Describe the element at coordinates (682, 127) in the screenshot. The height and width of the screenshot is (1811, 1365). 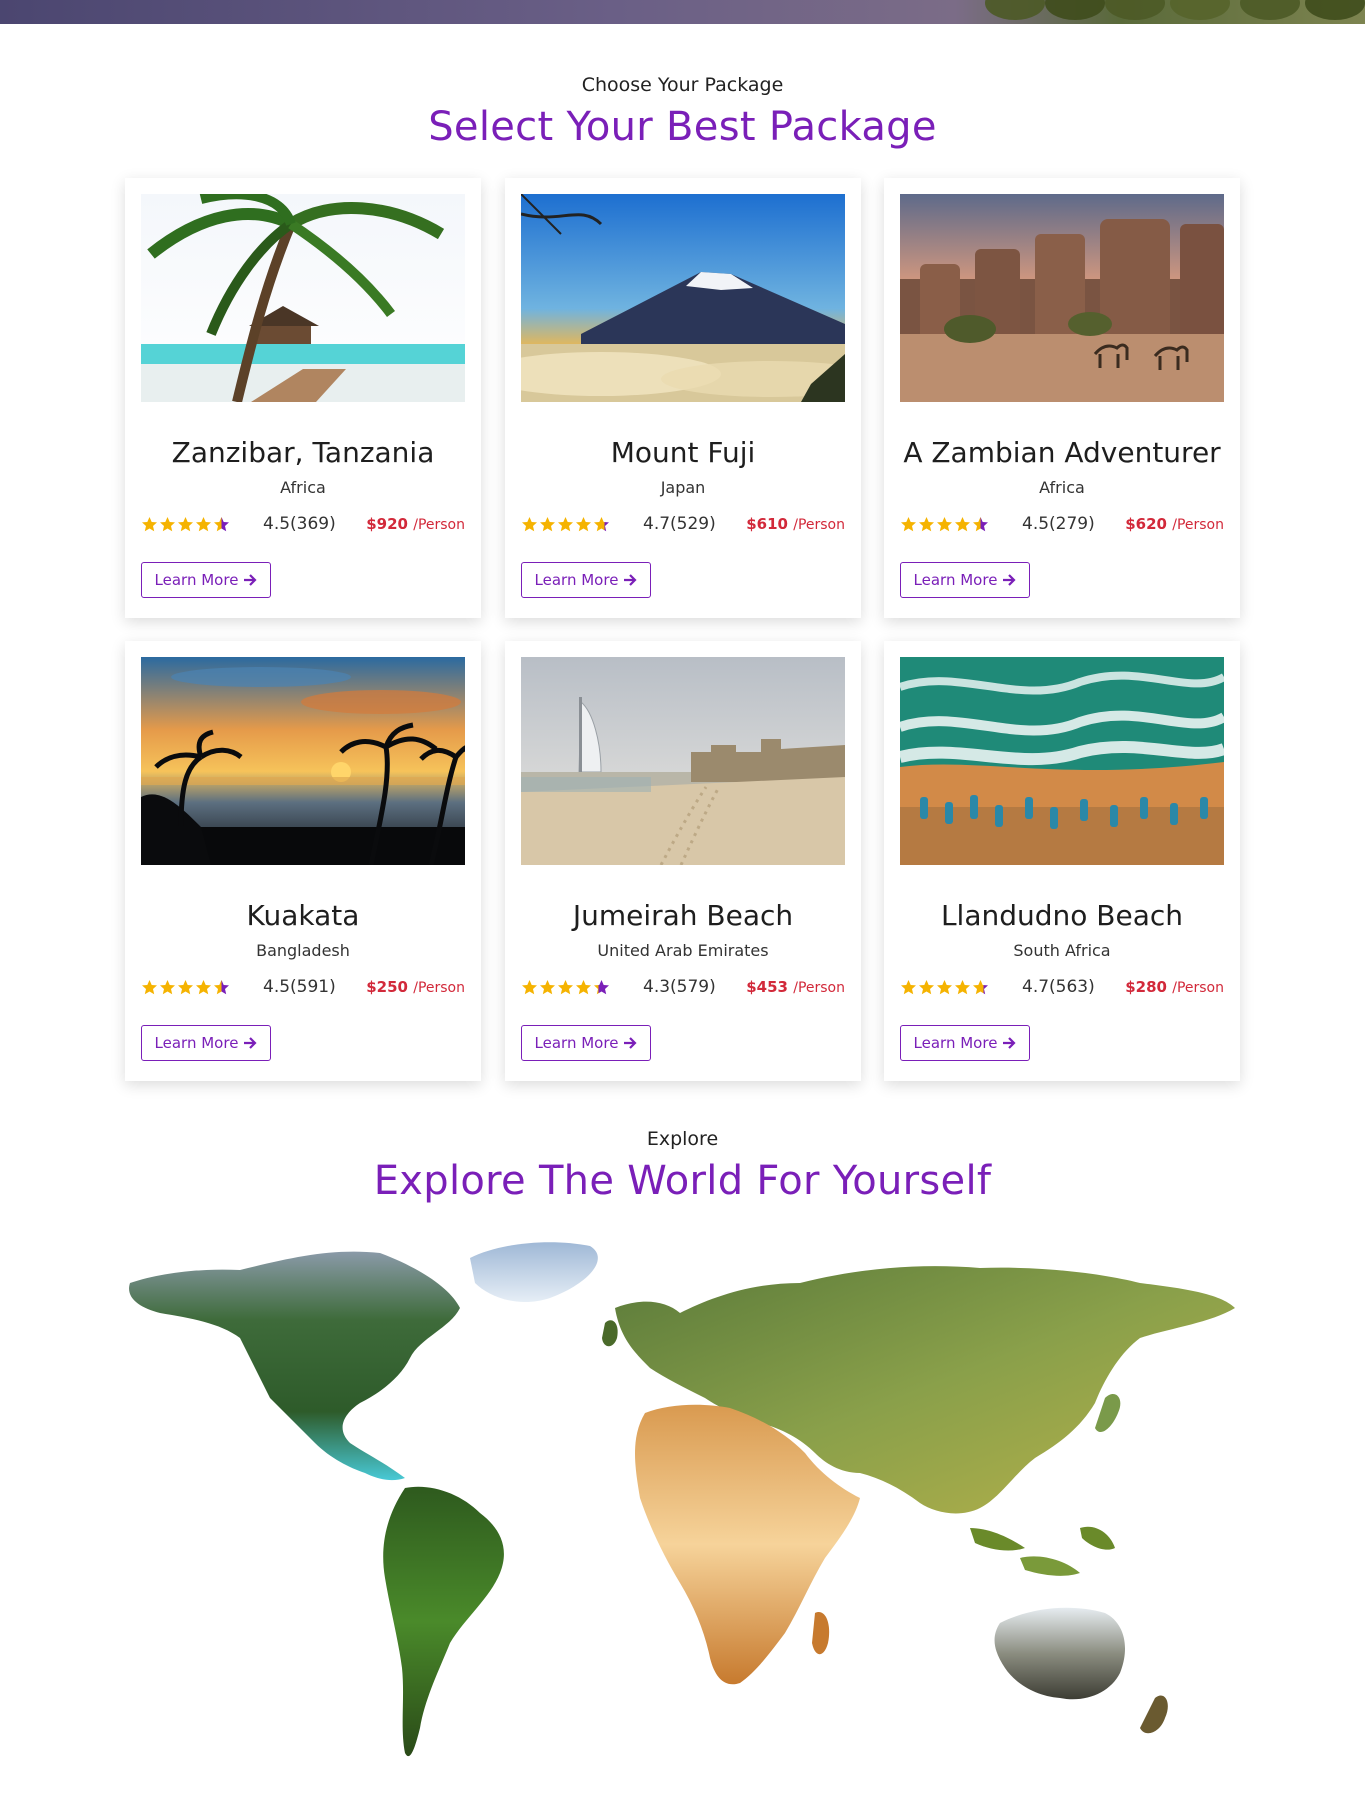
I see `packages-title: Select Your Best Package` at that location.